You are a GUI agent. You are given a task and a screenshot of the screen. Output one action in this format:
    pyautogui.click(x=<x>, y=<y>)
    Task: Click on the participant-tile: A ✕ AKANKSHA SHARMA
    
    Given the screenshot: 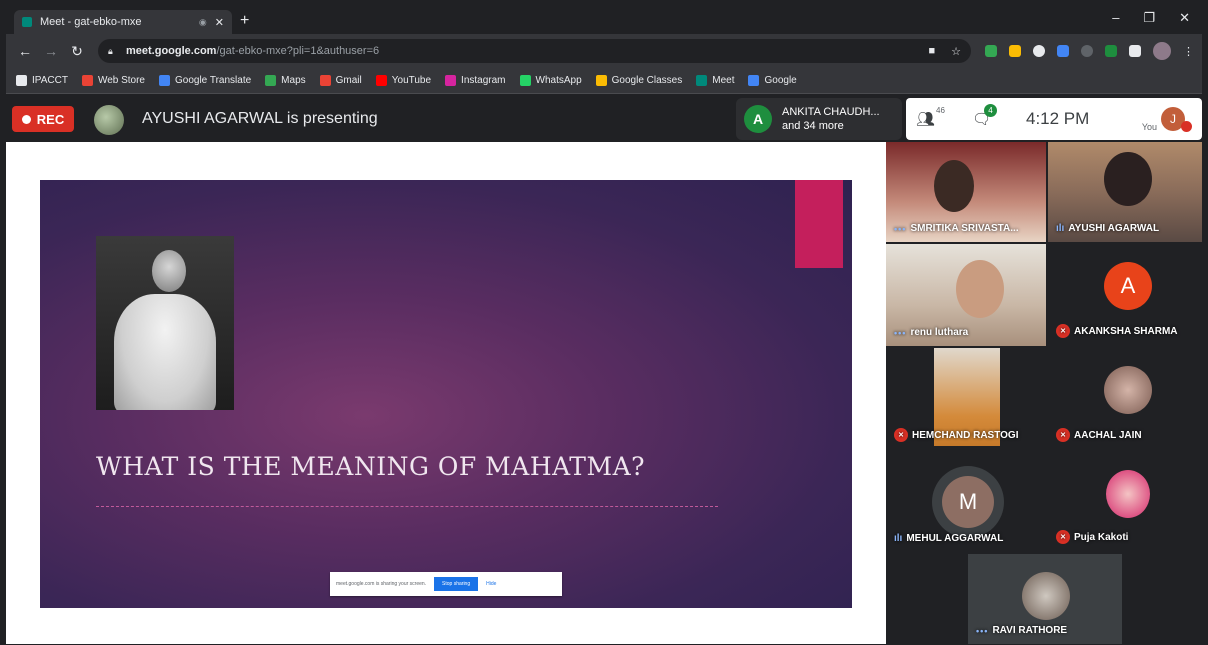 What is the action you would take?
    pyautogui.click(x=1125, y=295)
    